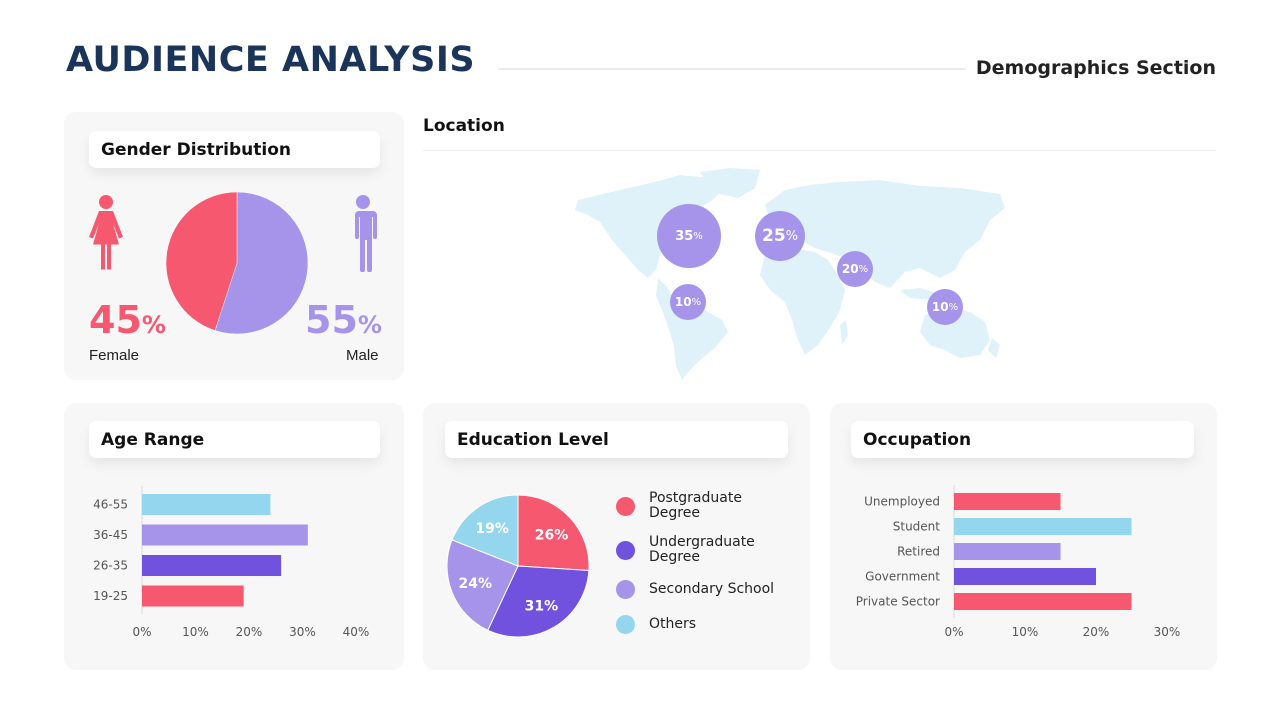 This screenshot has height=720, width=1280. Describe the element at coordinates (625, 624) in the screenshot. I see `legend-dot-others` at that location.